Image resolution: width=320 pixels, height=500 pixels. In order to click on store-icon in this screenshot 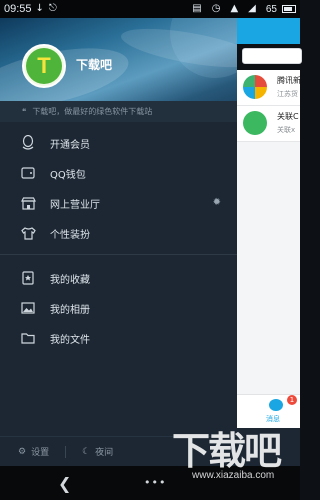, I will do `click(28, 203)`.